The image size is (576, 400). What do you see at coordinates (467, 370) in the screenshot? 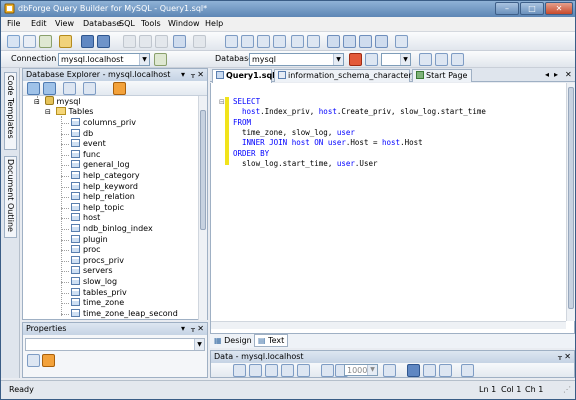
I see `print-icon` at bounding box center [467, 370].